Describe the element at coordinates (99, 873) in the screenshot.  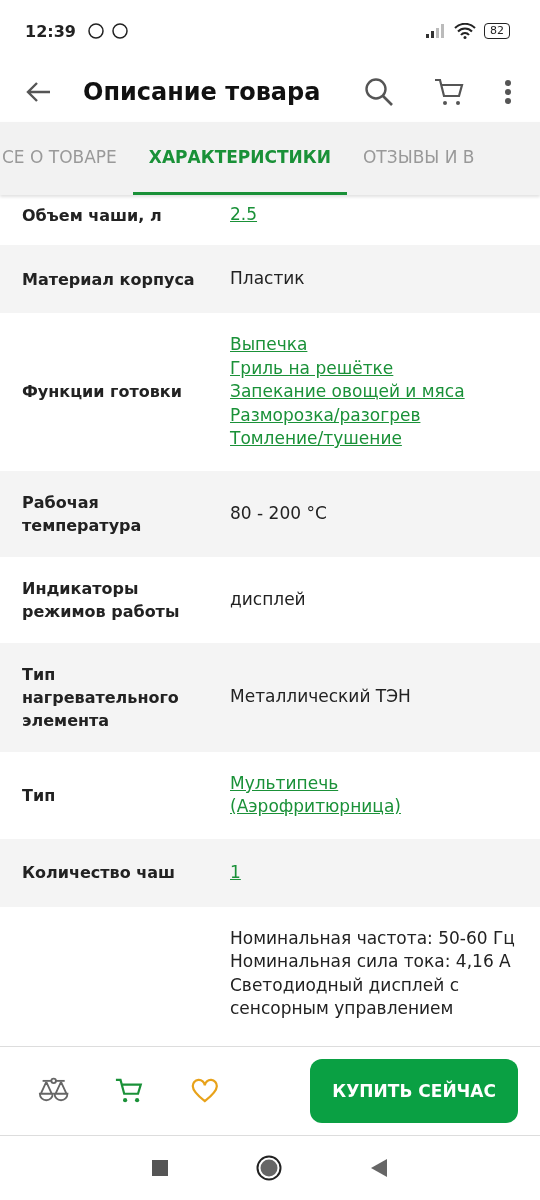
I see `spec-label: Количество чаш` at that location.